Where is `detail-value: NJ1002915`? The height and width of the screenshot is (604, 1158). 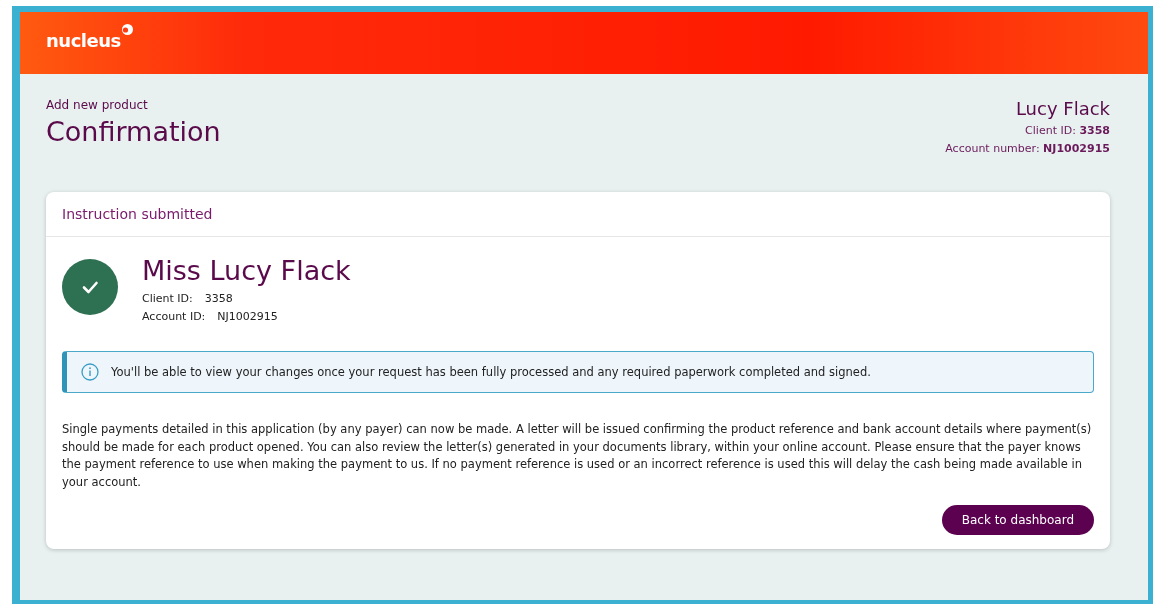 detail-value: NJ1002915 is located at coordinates (247, 316).